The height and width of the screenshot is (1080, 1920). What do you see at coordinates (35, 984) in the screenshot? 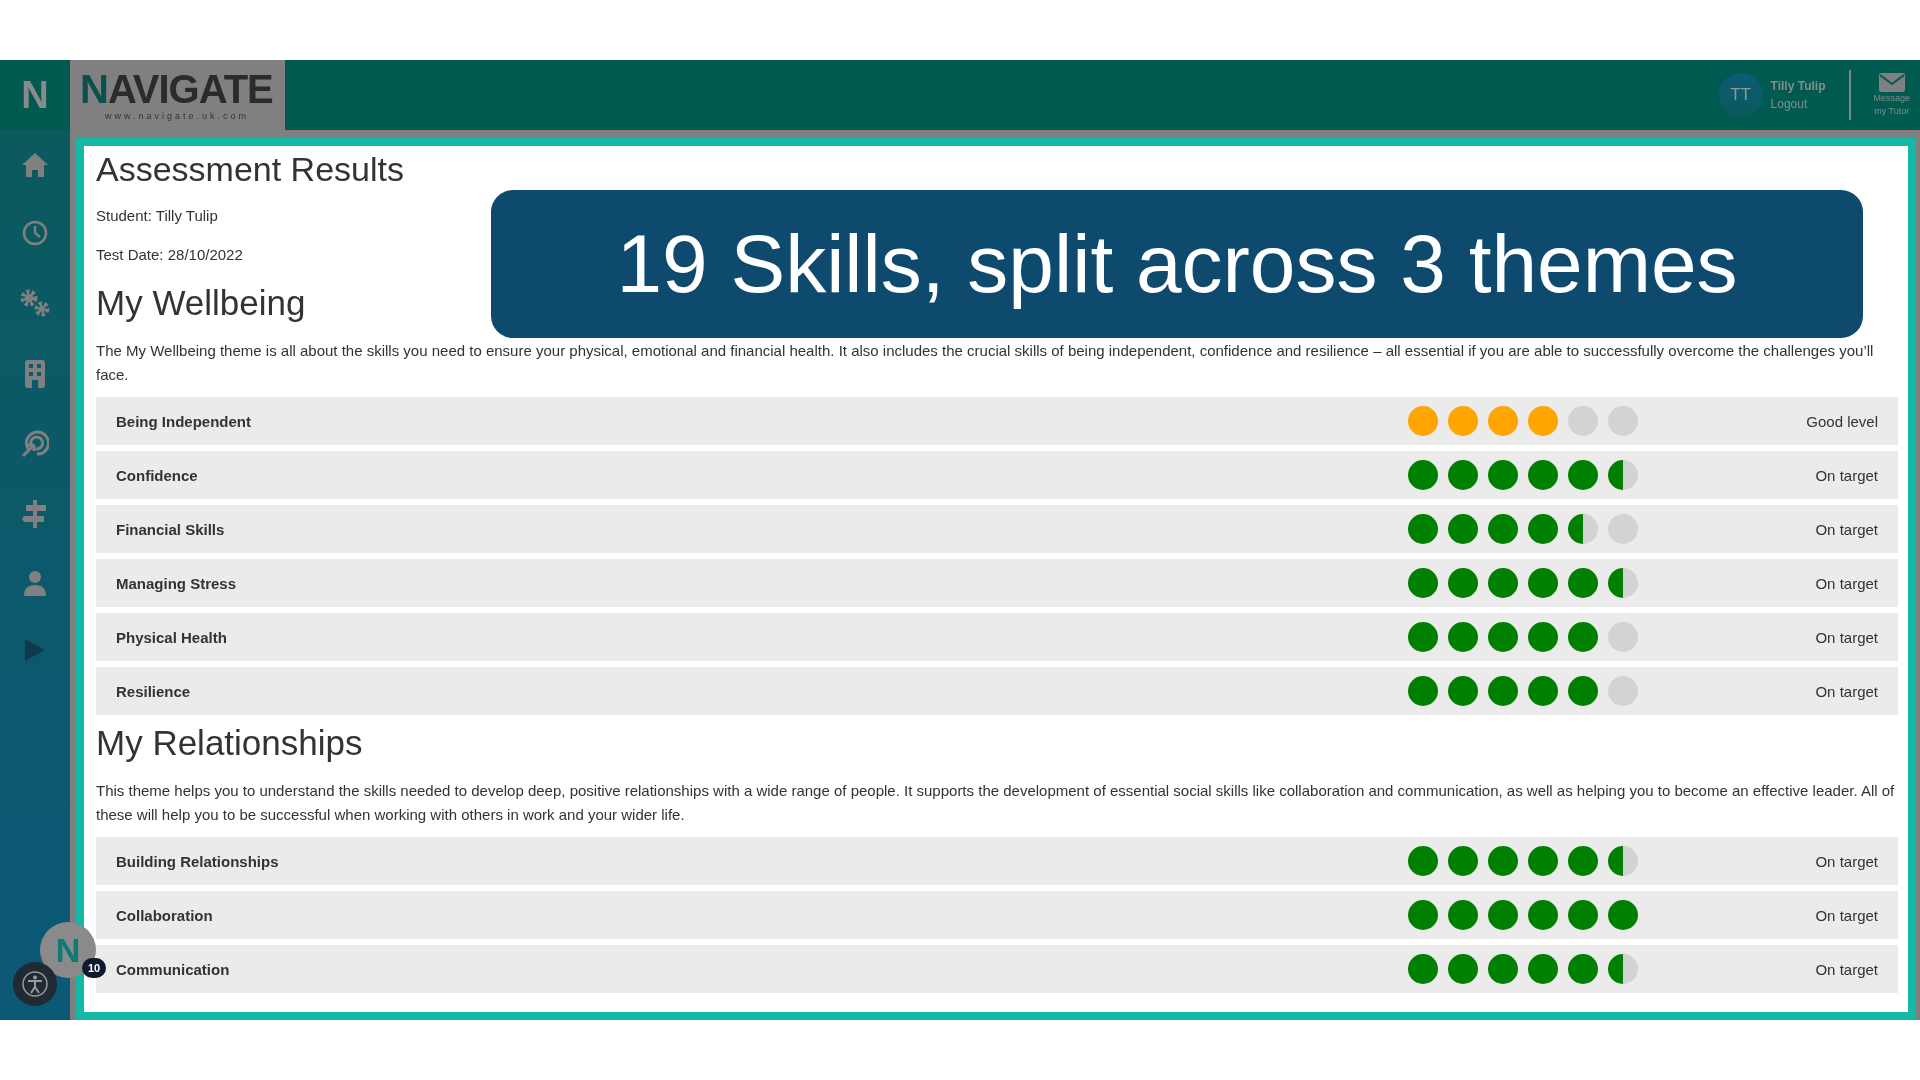
I see `accessibility-icon` at bounding box center [35, 984].